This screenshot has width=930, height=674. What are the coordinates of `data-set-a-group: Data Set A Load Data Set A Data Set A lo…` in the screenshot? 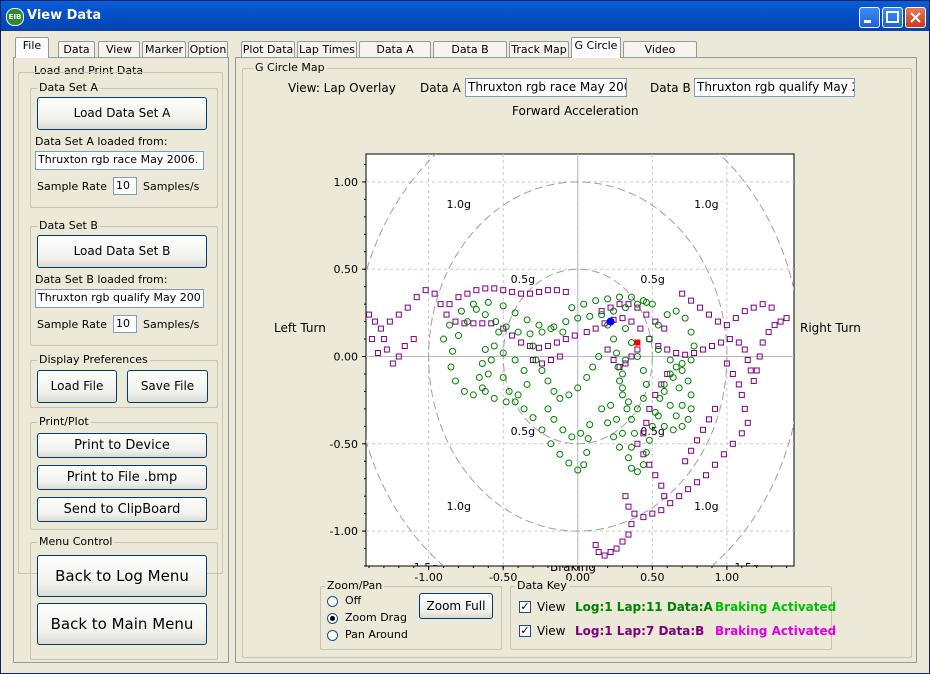 It's located at (124, 145).